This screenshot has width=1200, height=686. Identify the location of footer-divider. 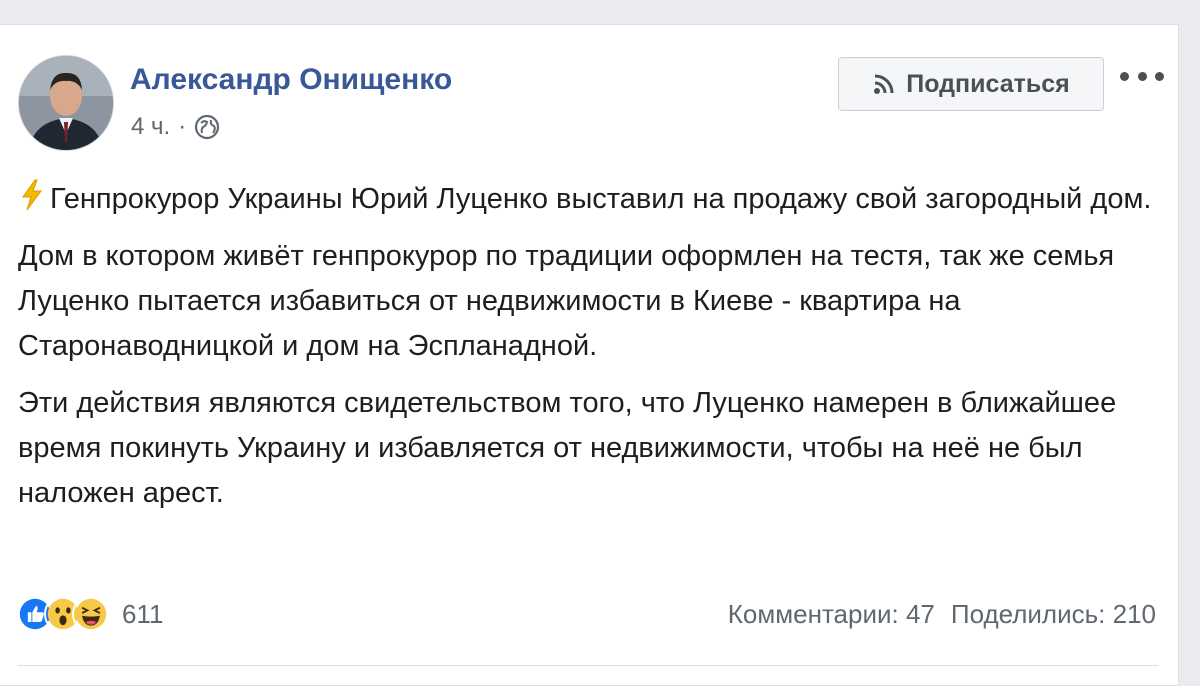
(588, 665).